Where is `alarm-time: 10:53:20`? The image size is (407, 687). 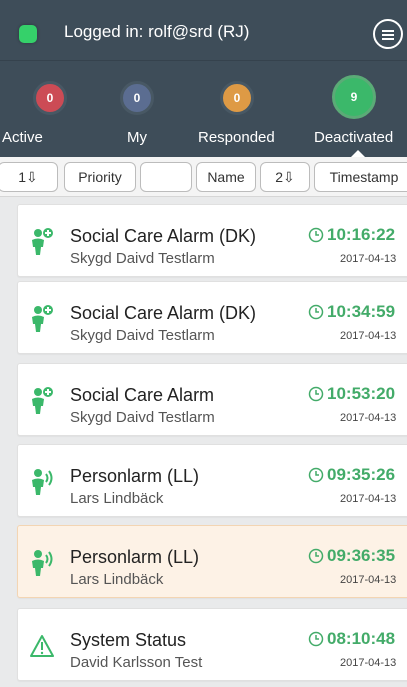
alarm-time: 10:53:20 is located at coordinates (361, 393).